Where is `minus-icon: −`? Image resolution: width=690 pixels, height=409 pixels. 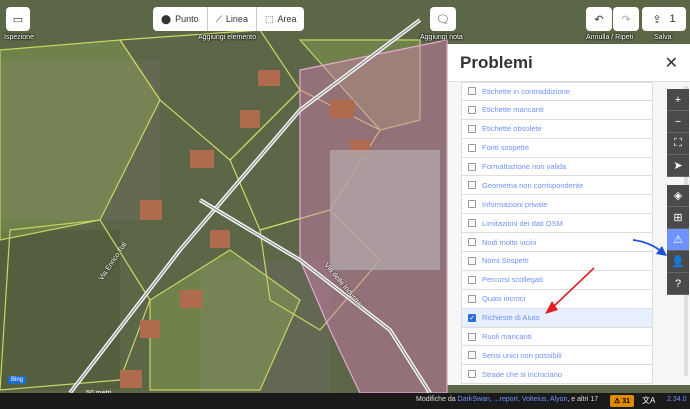 minus-icon: − is located at coordinates (678, 121).